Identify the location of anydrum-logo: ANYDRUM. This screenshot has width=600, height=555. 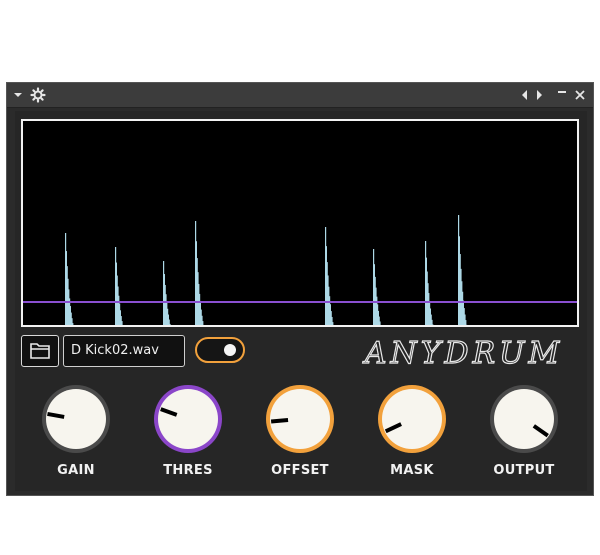
(462, 353).